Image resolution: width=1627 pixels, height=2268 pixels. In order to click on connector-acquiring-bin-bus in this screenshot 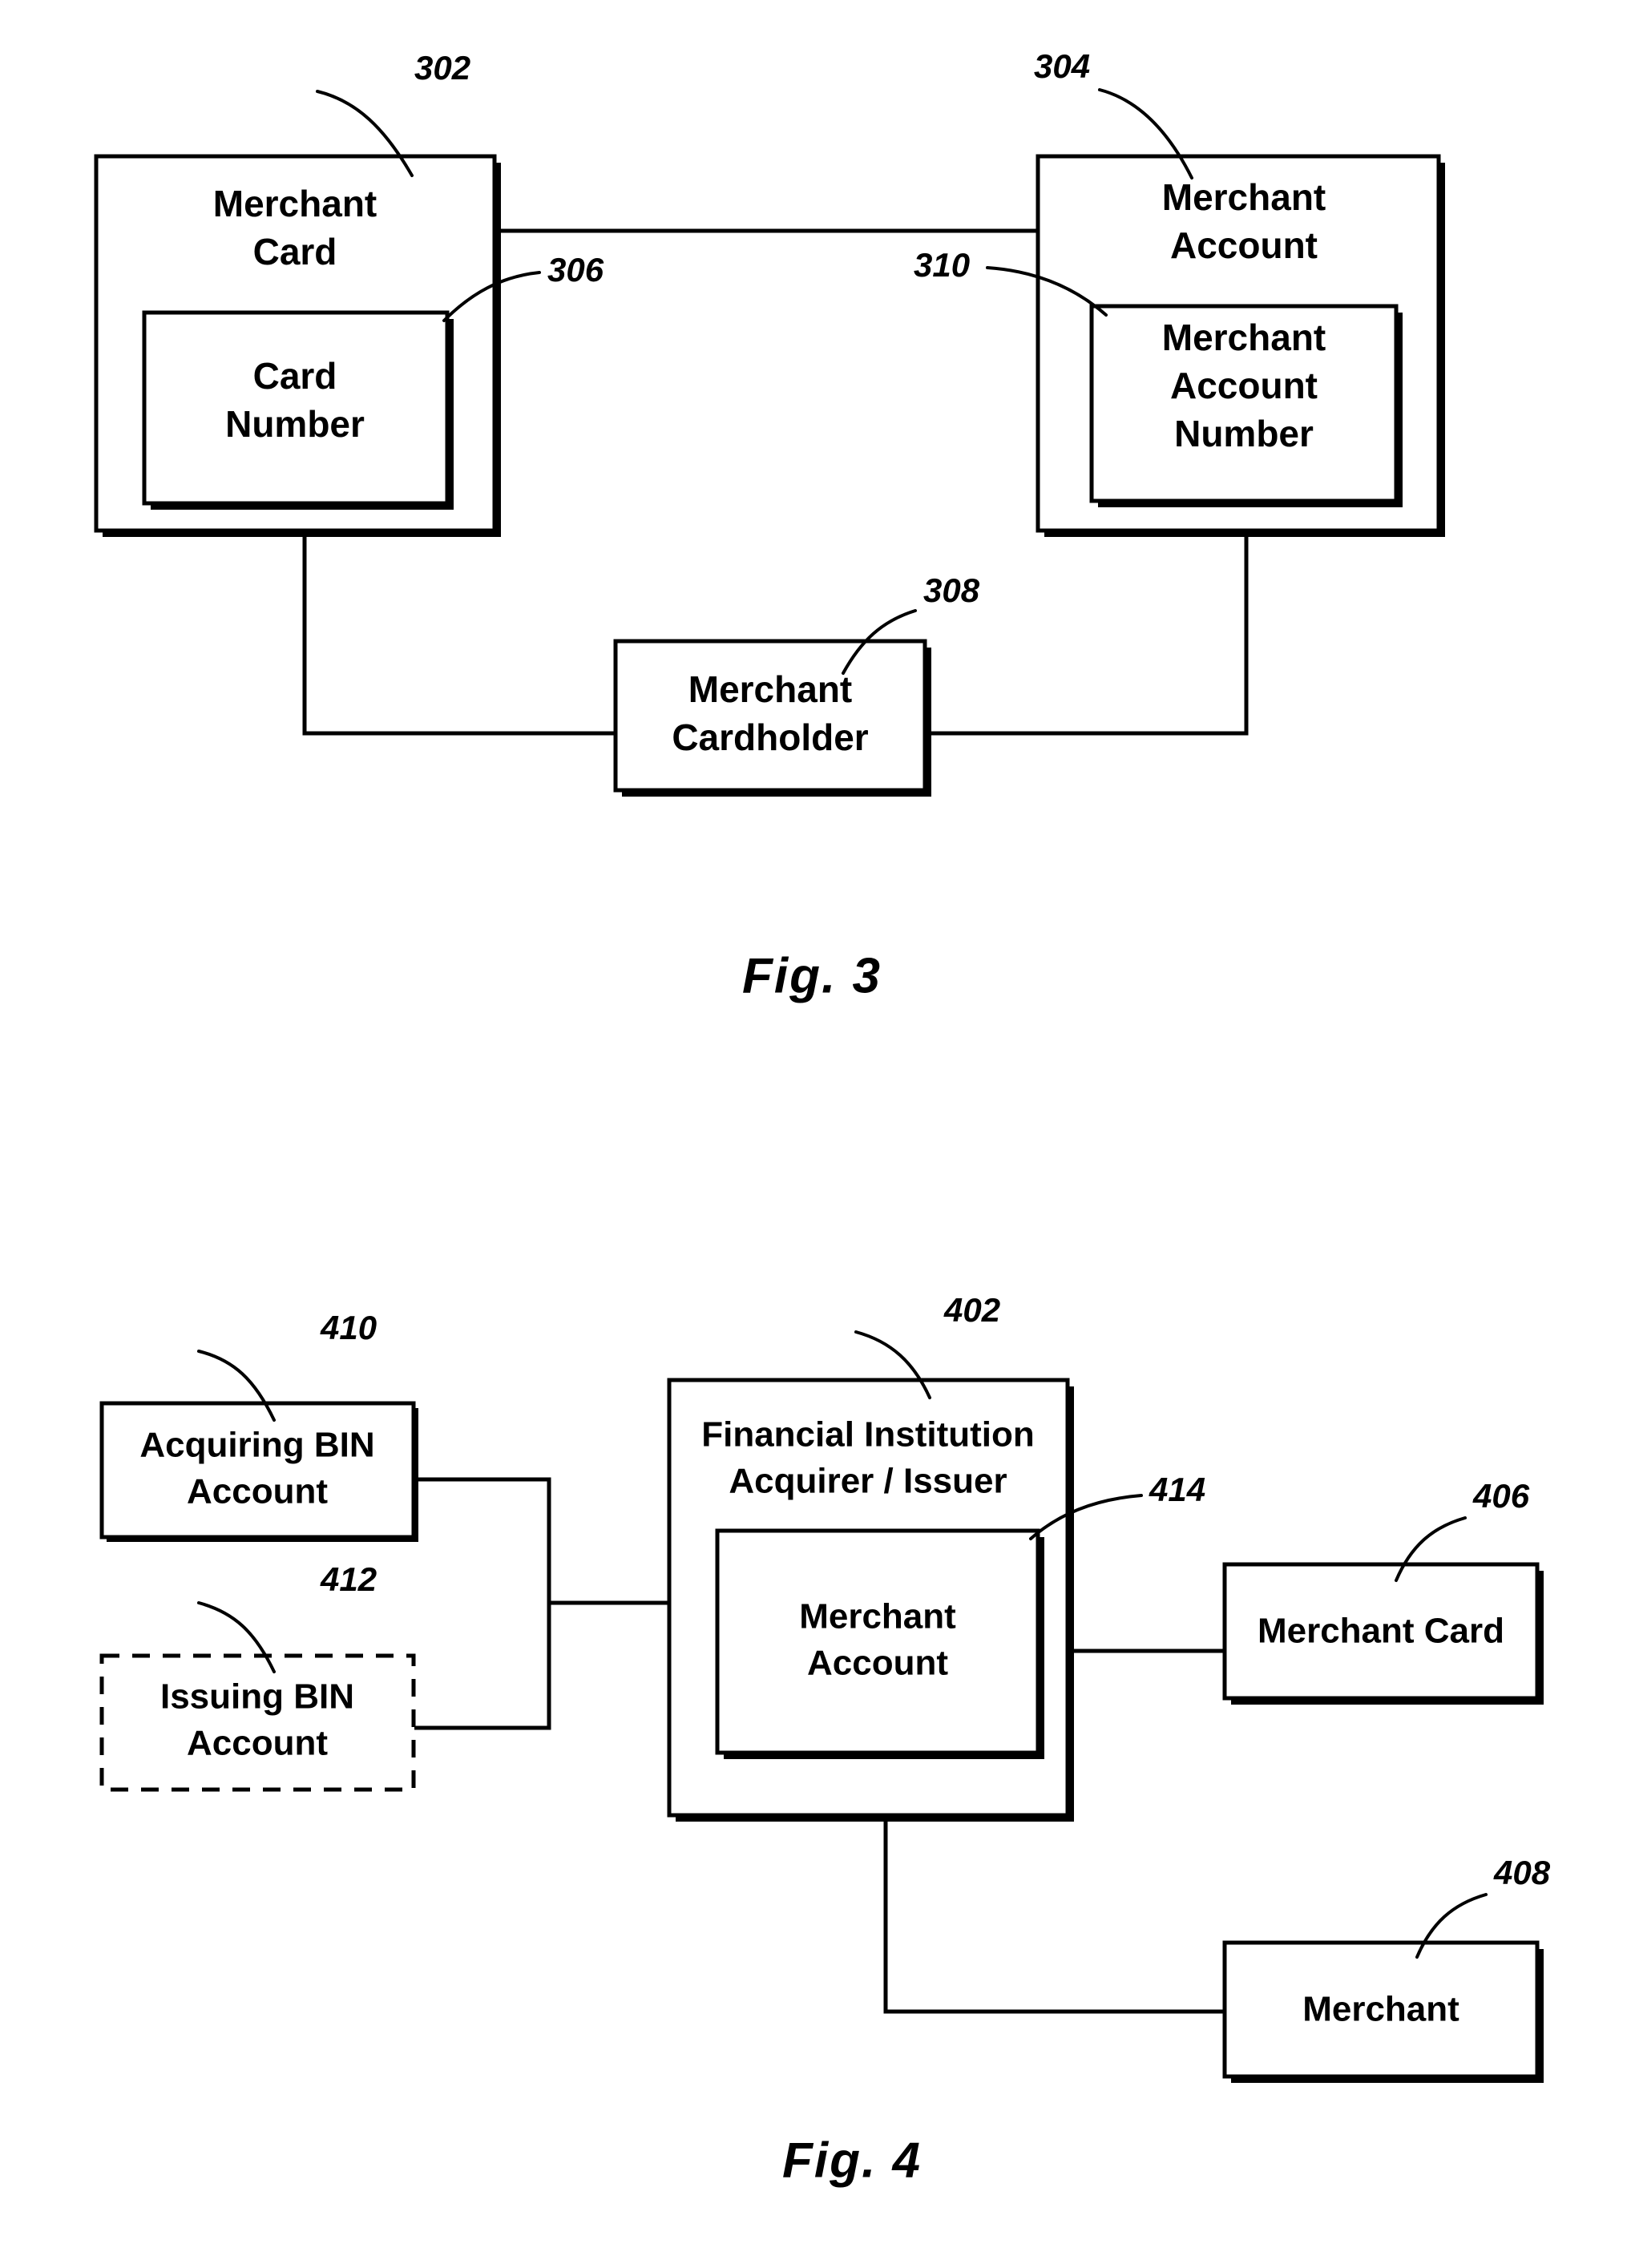, I will do `click(482, 1540)`.